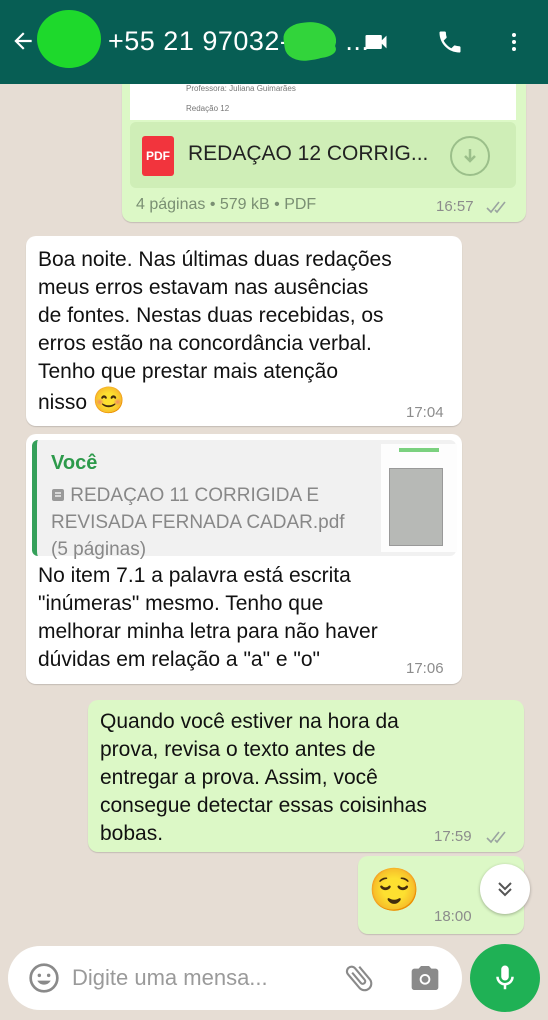 The image size is (548, 1020). I want to click on quote-author: Você, so click(74, 463).